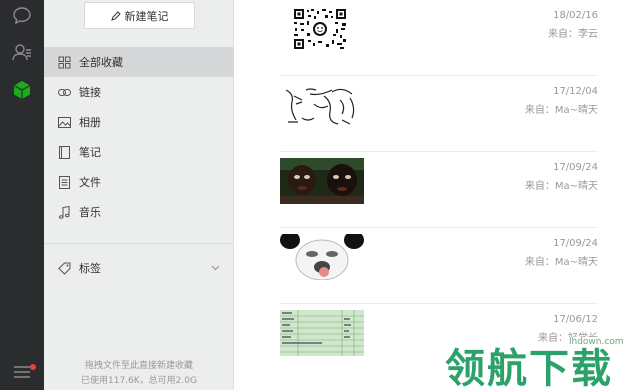 This screenshot has width=627, height=390. Describe the element at coordinates (139, 122) in the screenshot. I see `nav-item-photos: 相册` at that location.